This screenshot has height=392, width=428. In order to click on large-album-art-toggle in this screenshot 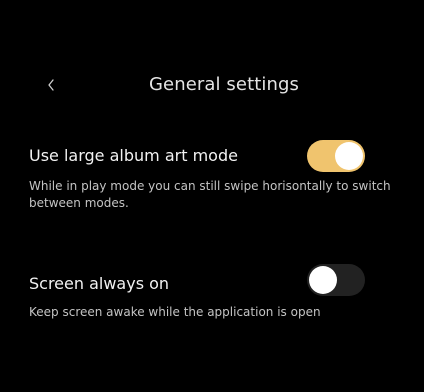, I will do `click(336, 156)`.